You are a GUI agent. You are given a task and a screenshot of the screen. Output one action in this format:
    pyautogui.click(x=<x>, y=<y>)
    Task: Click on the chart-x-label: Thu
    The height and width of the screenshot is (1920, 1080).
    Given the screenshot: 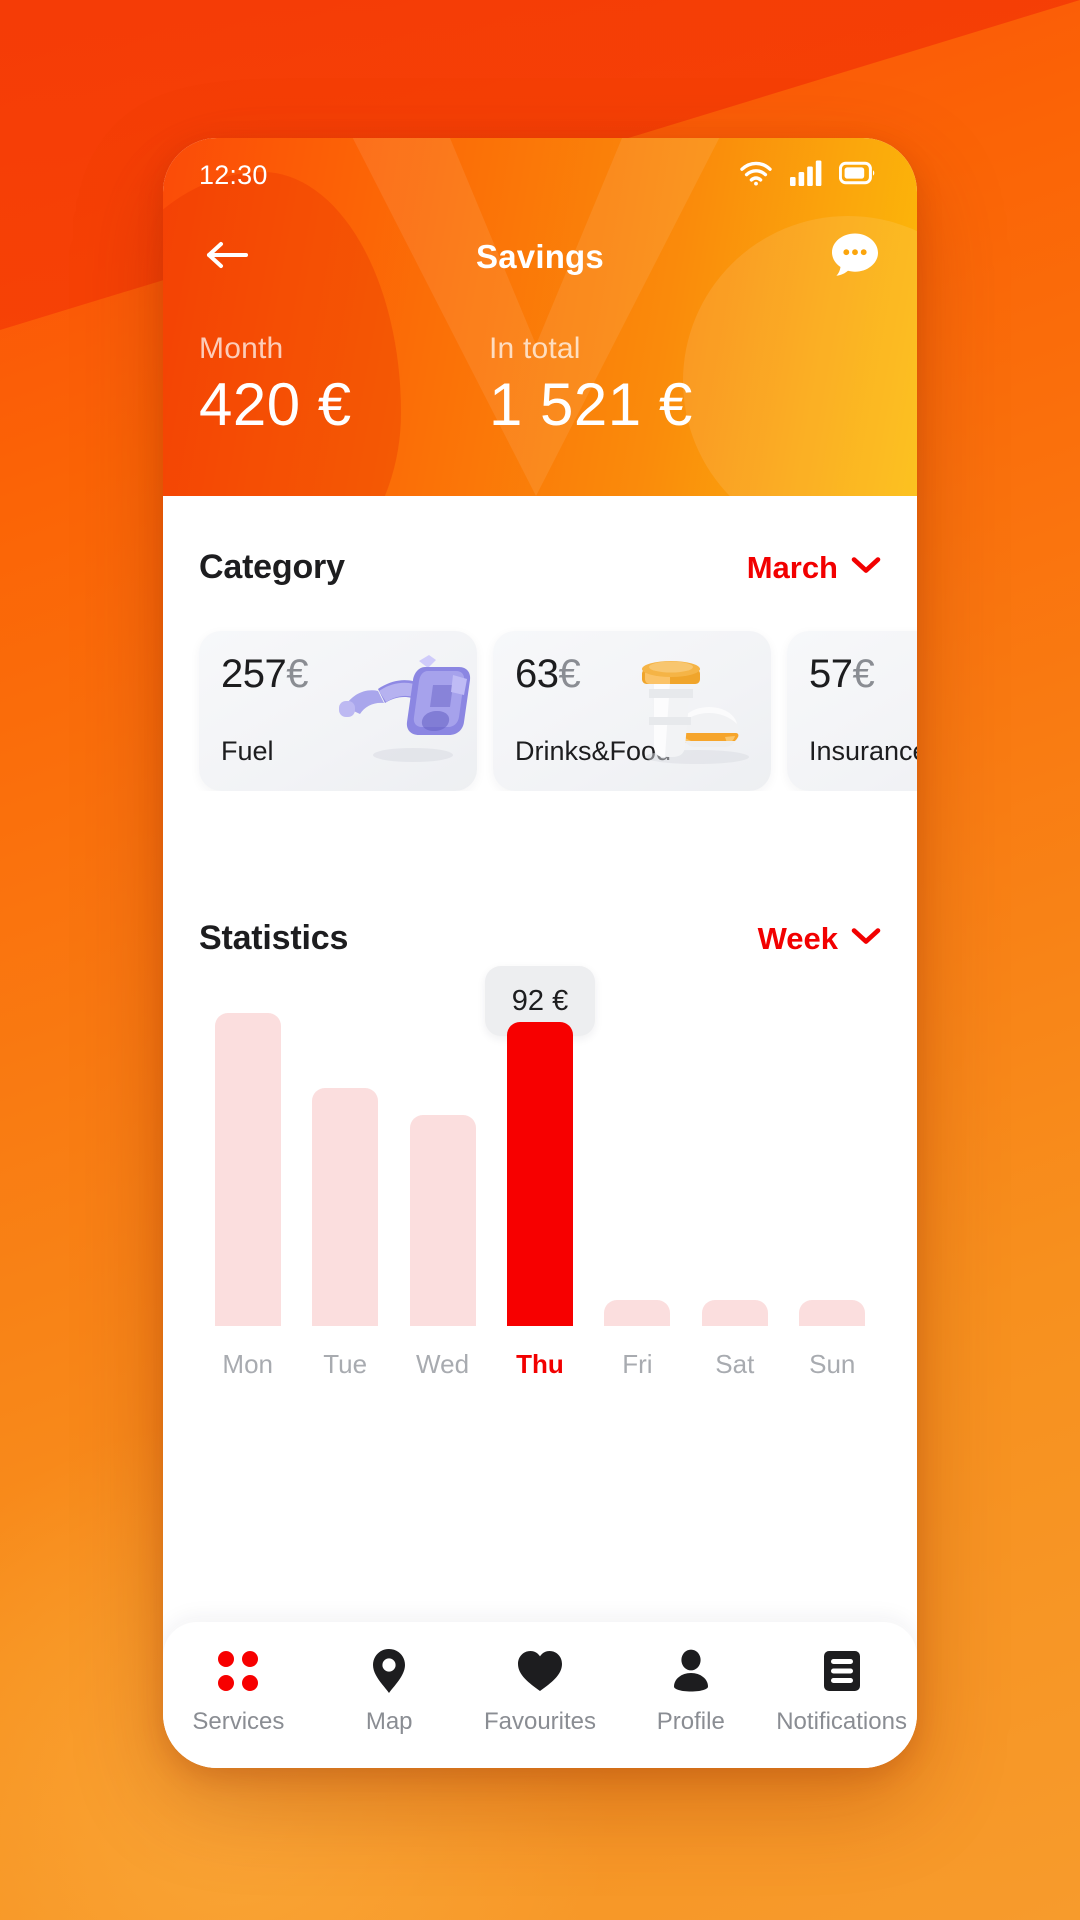 What is the action you would take?
    pyautogui.click(x=540, y=1364)
    